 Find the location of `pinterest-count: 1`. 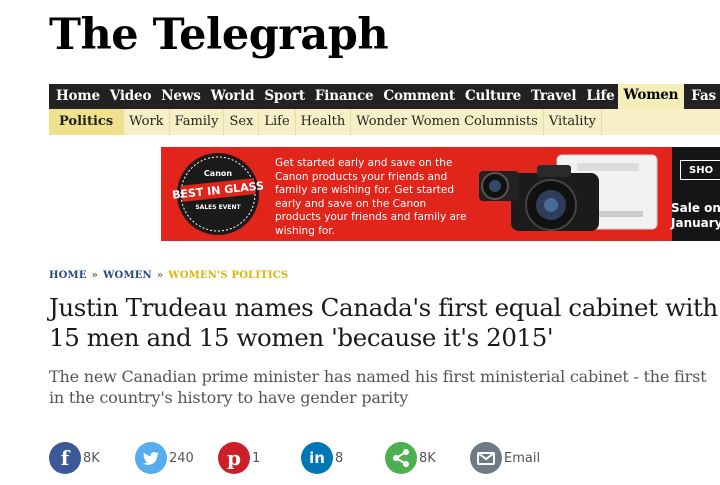

pinterest-count: 1 is located at coordinates (256, 458).